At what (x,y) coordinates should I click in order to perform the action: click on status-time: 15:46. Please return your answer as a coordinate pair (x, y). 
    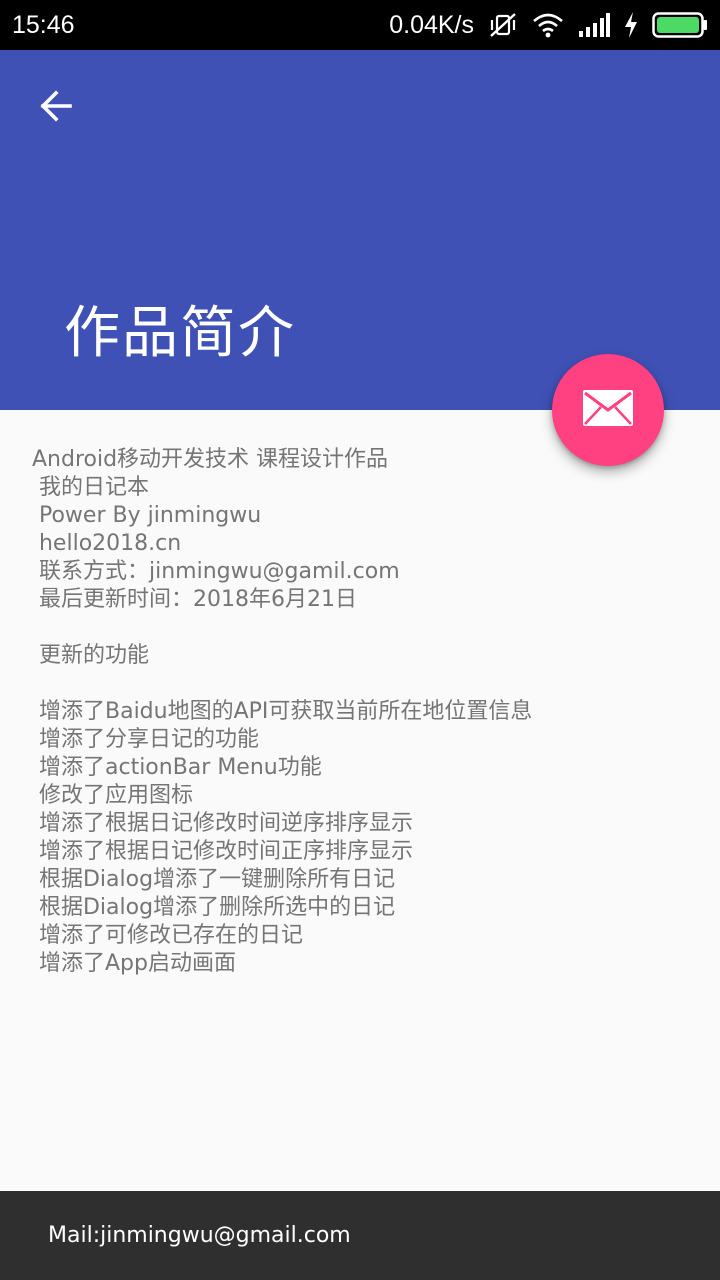
    Looking at the image, I should click on (43, 24).